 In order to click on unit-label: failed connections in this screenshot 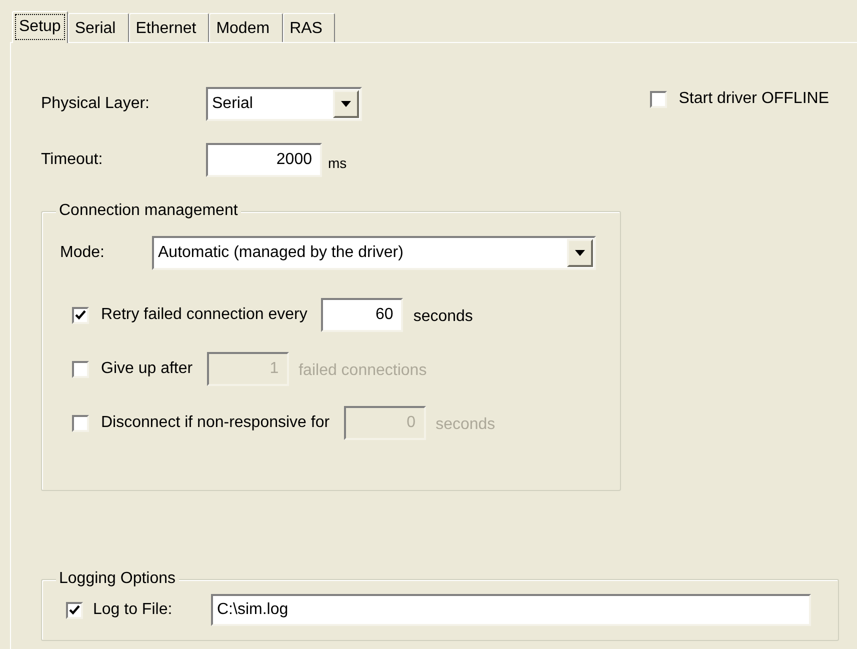, I will do `click(362, 371)`.